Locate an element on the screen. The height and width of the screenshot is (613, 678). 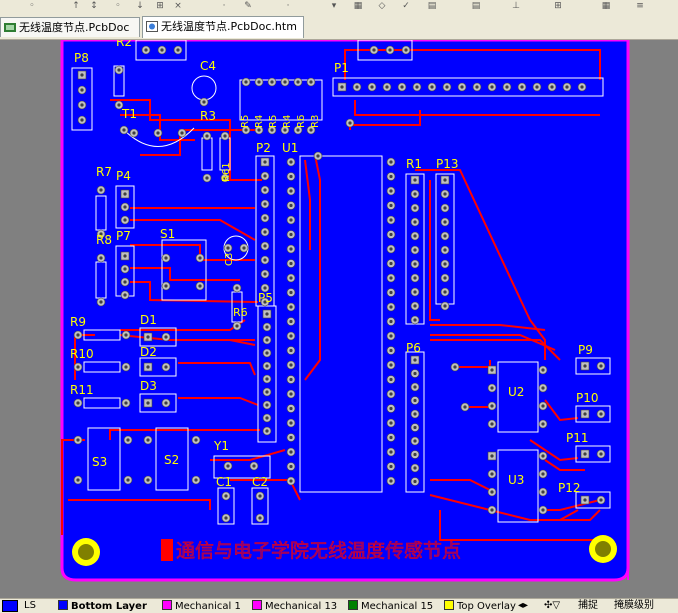
pen-icon: ✎ is located at coordinates (248, 6).